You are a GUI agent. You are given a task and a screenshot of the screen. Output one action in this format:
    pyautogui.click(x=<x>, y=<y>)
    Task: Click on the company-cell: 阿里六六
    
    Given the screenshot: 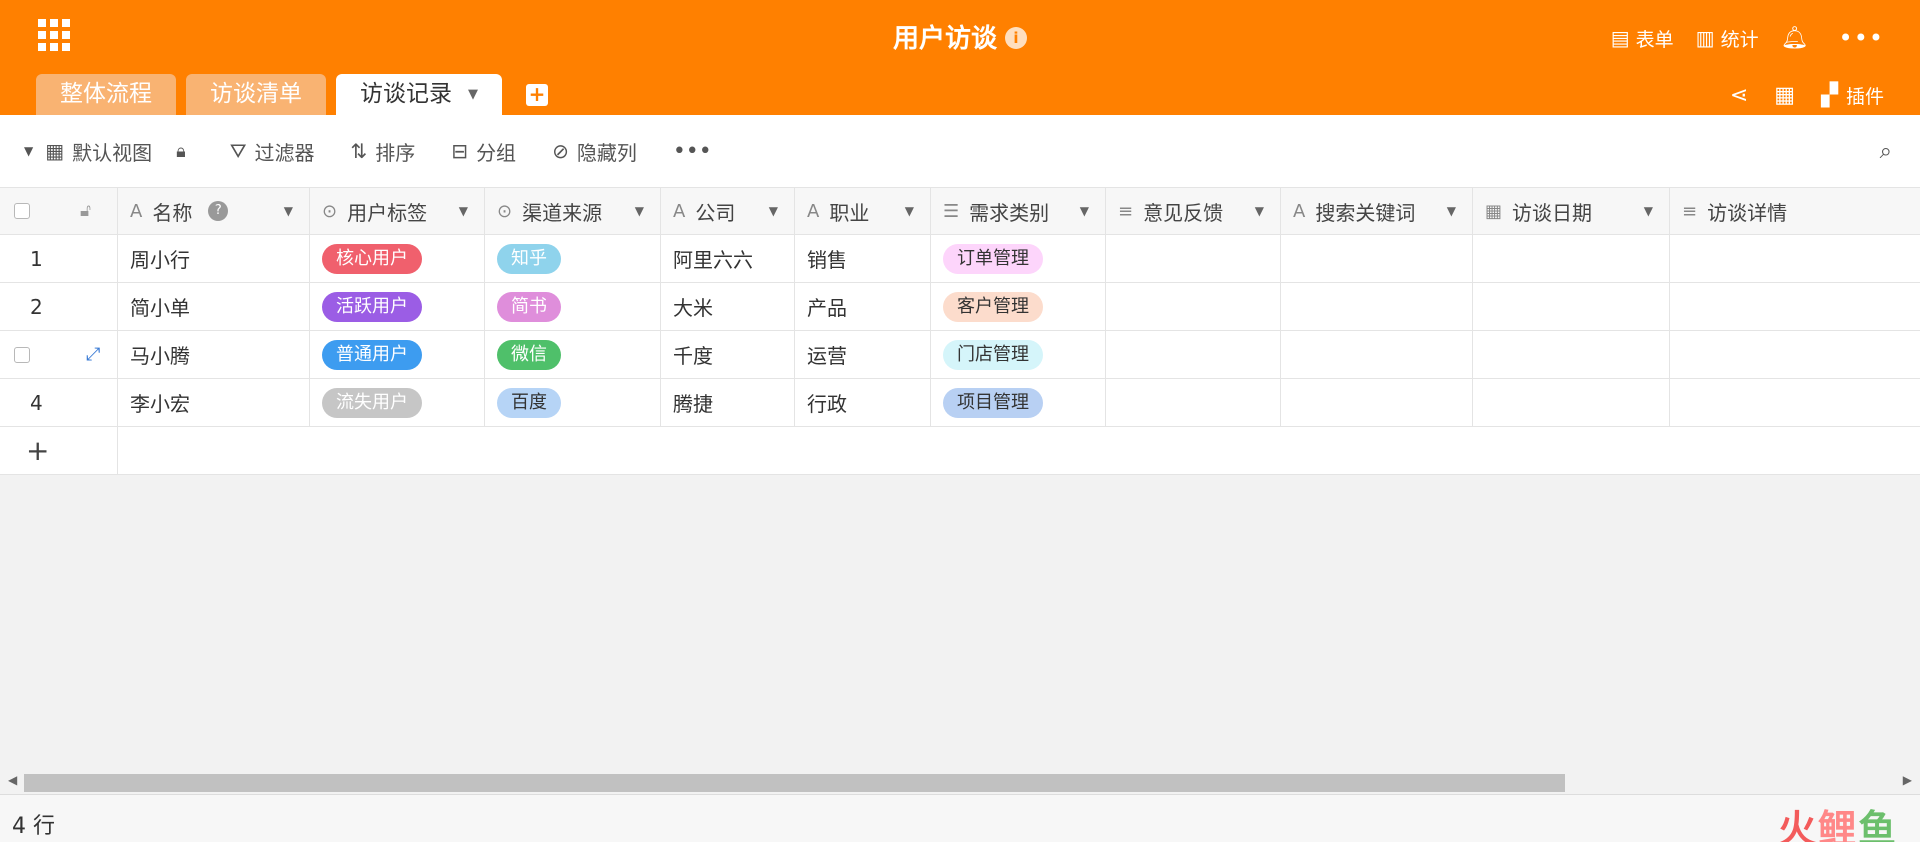 What is the action you would take?
    pyautogui.click(x=728, y=258)
    